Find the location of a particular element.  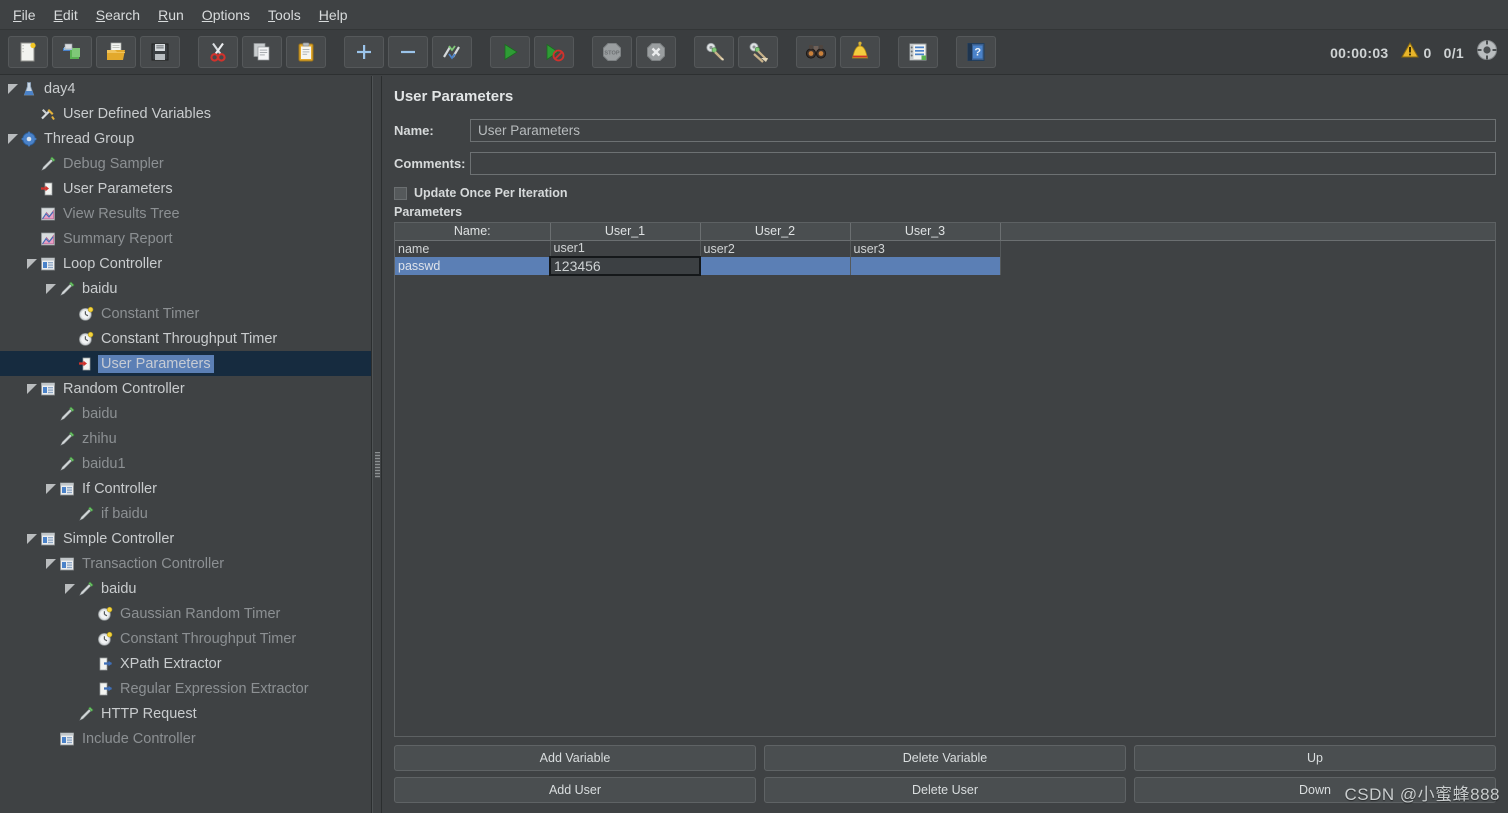

update-once-checkbox is located at coordinates (400, 193).